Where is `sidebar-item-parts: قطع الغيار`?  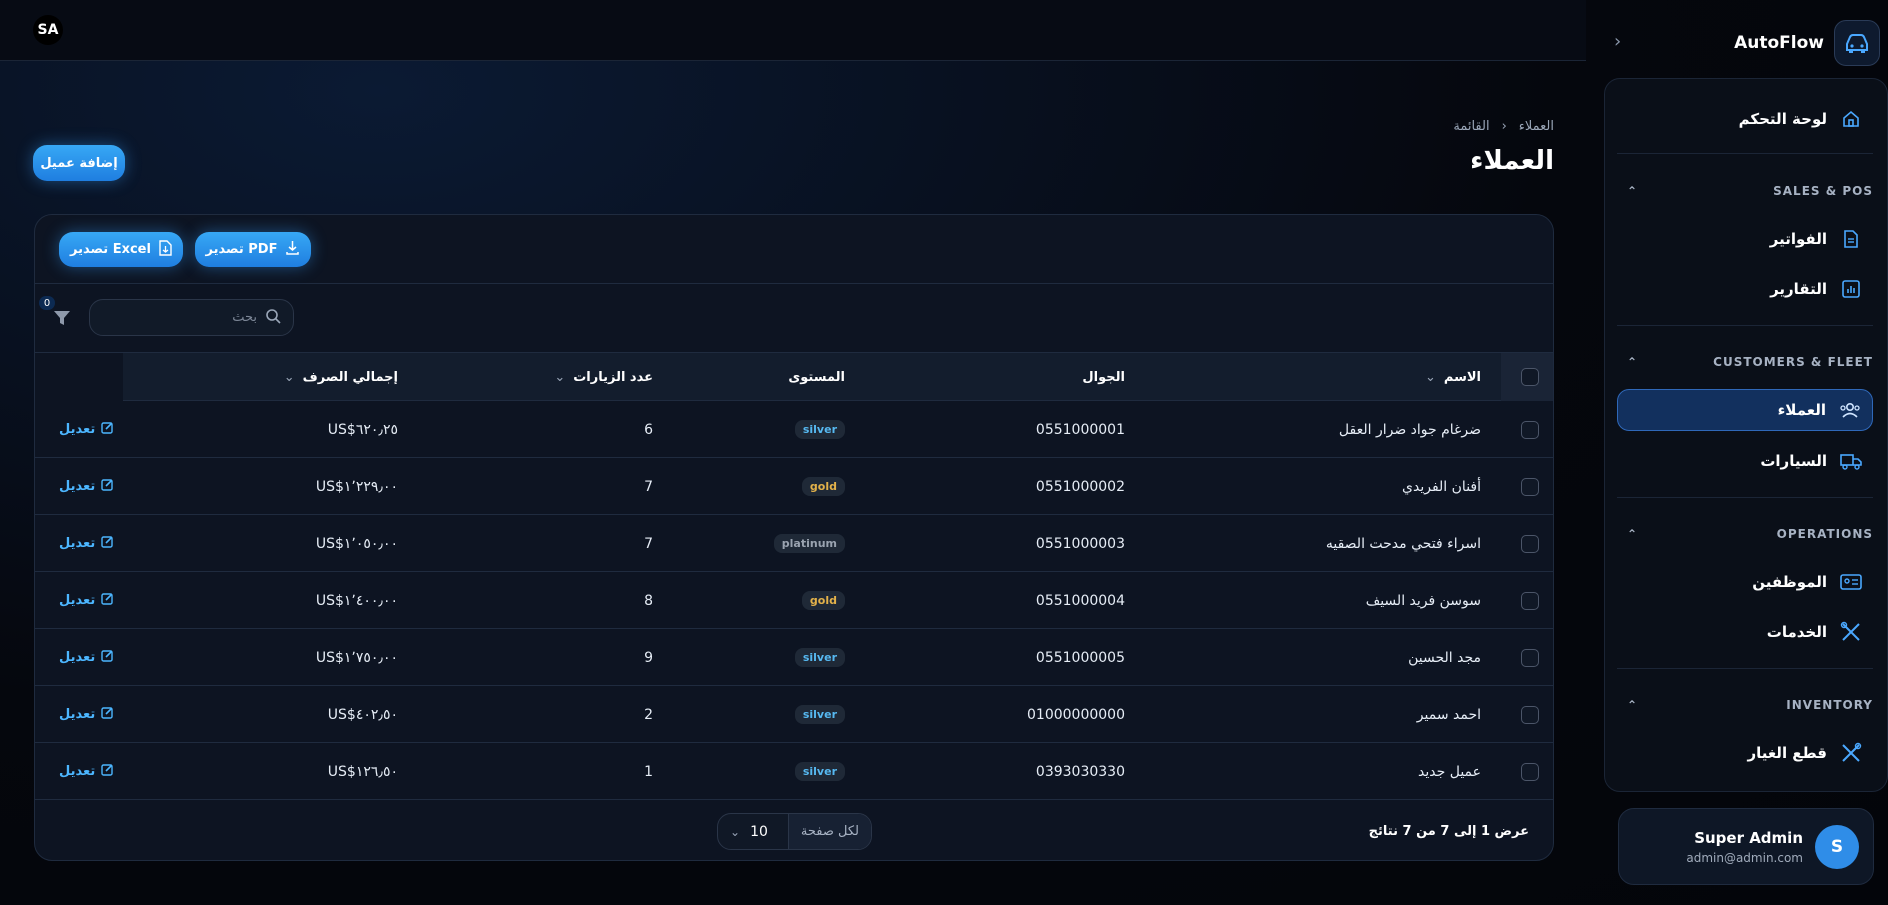 sidebar-item-parts: قطع الغيار is located at coordinates (1745, 753).